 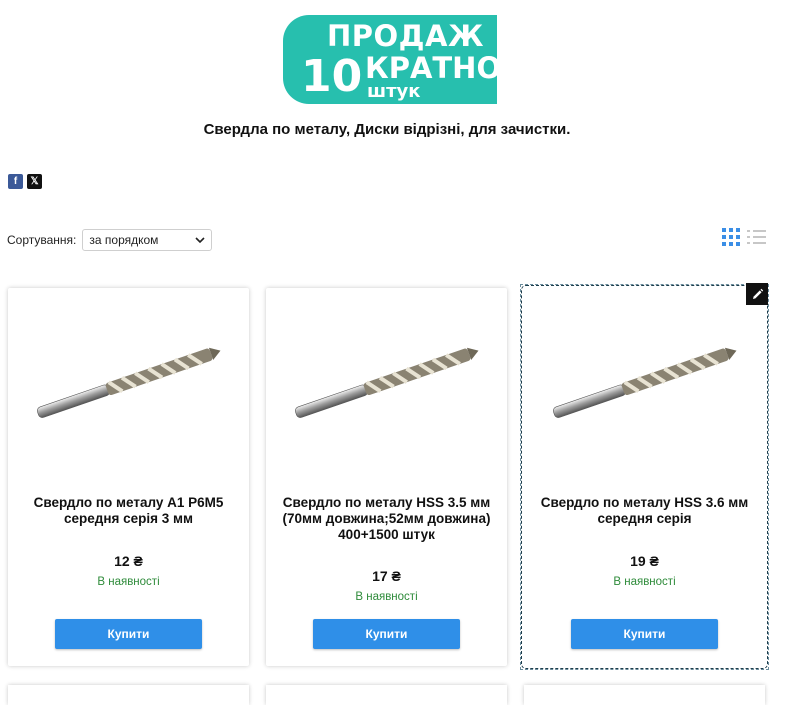 I want to click on product-price: 17 ₴, so click(x=386, y=576).